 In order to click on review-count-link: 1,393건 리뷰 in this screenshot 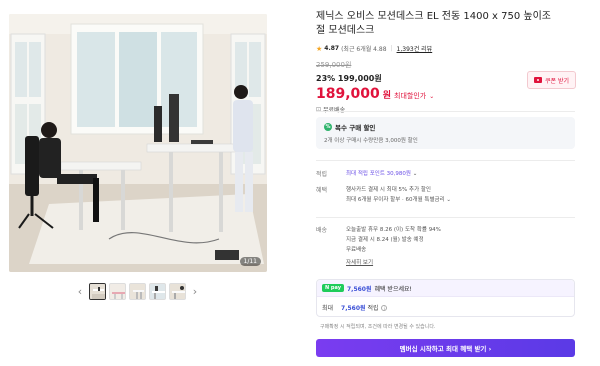, I will do `click(415, 48)`.